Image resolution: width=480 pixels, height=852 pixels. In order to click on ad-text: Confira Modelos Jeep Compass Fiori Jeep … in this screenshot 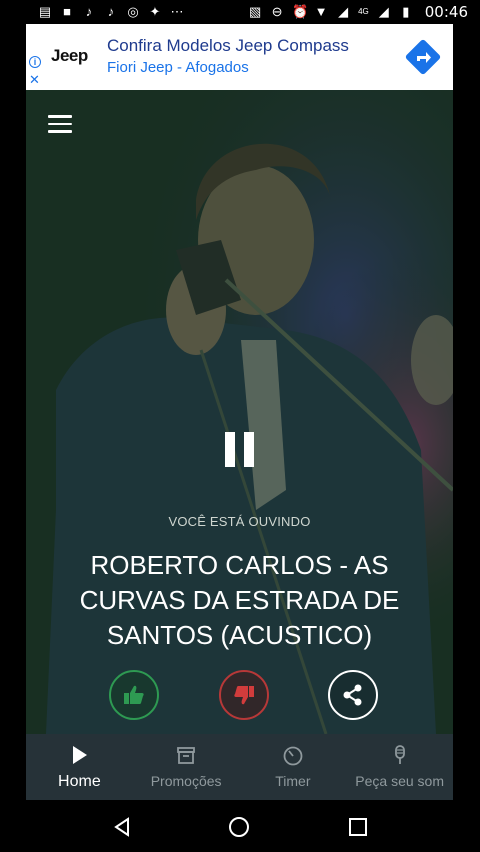, I will do `click(228, 56)`.